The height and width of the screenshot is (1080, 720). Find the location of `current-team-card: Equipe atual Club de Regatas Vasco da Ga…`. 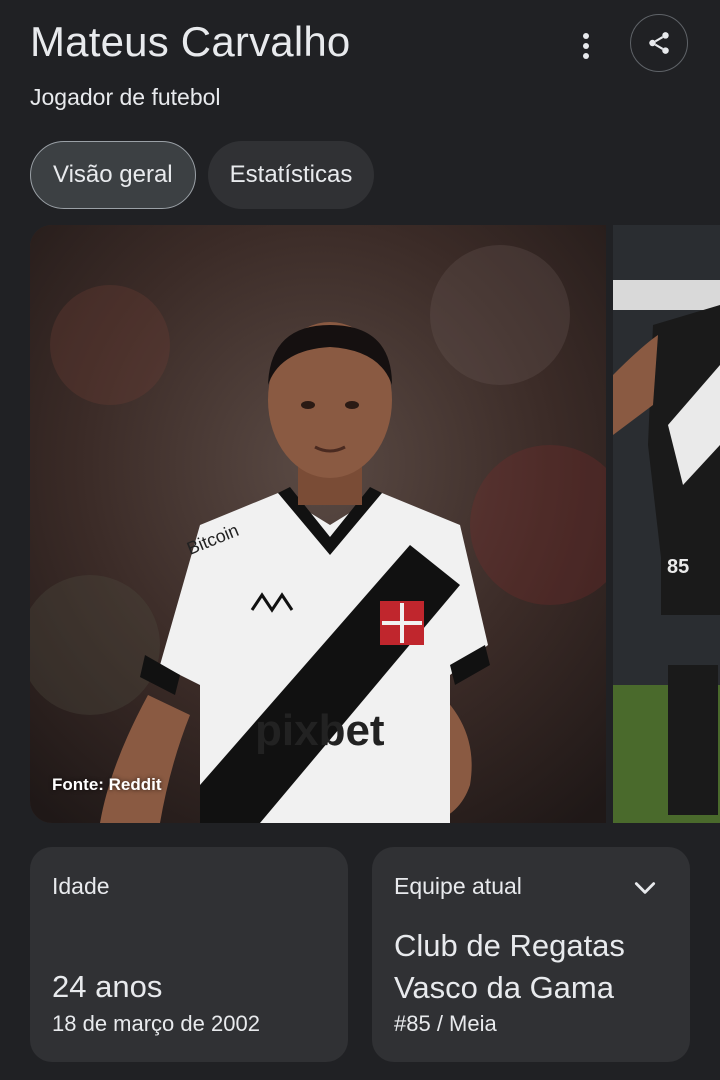

current-team-card: Equipe atual Club de Regatas Vasco da Ga… is located at coordinates (531, 954).